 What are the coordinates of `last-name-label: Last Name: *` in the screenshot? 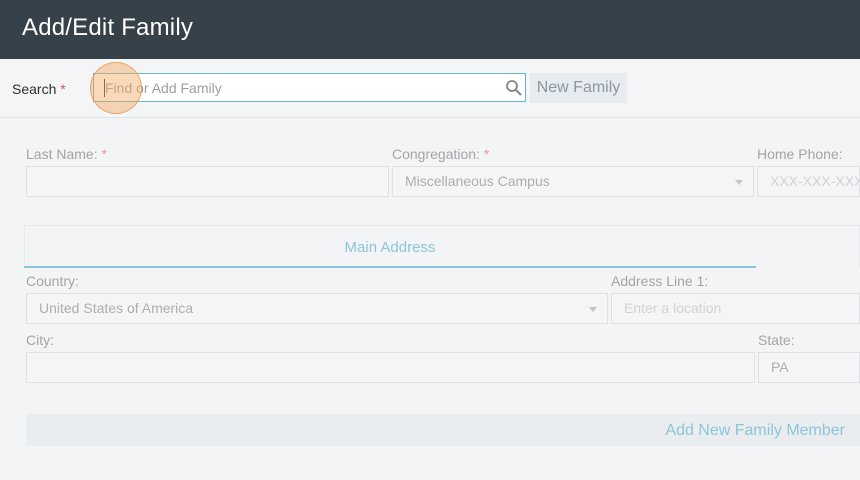 It's located at (66, 154).